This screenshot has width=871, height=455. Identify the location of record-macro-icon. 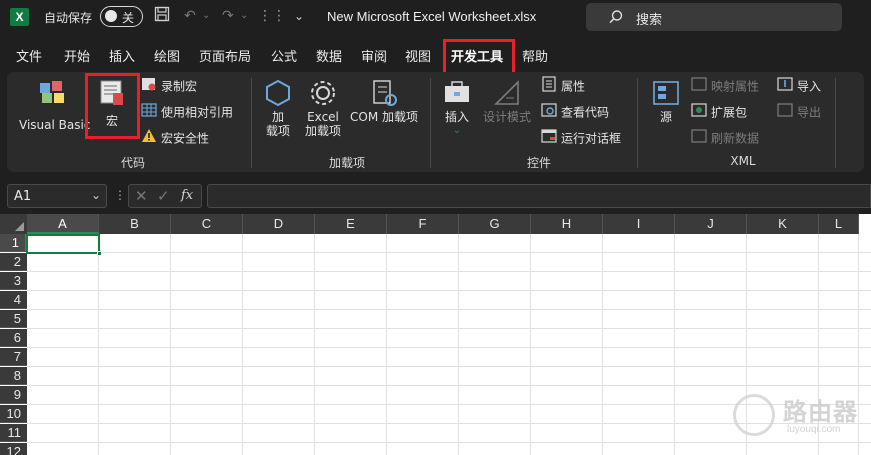
(149, 87).